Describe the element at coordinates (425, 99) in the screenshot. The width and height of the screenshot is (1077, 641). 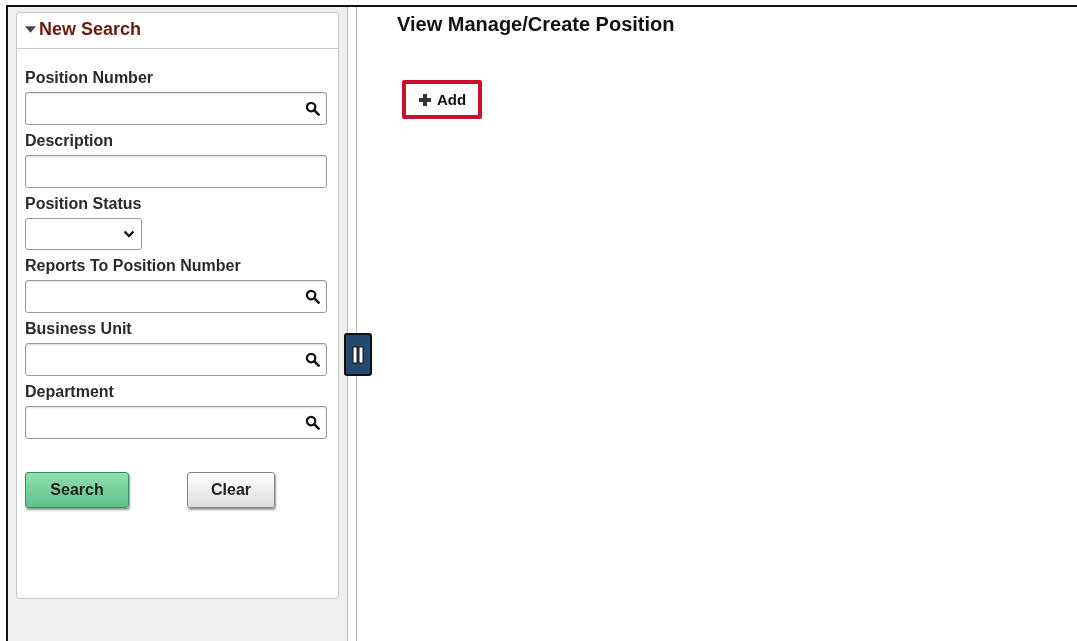
I see `plus-icon` at that location.